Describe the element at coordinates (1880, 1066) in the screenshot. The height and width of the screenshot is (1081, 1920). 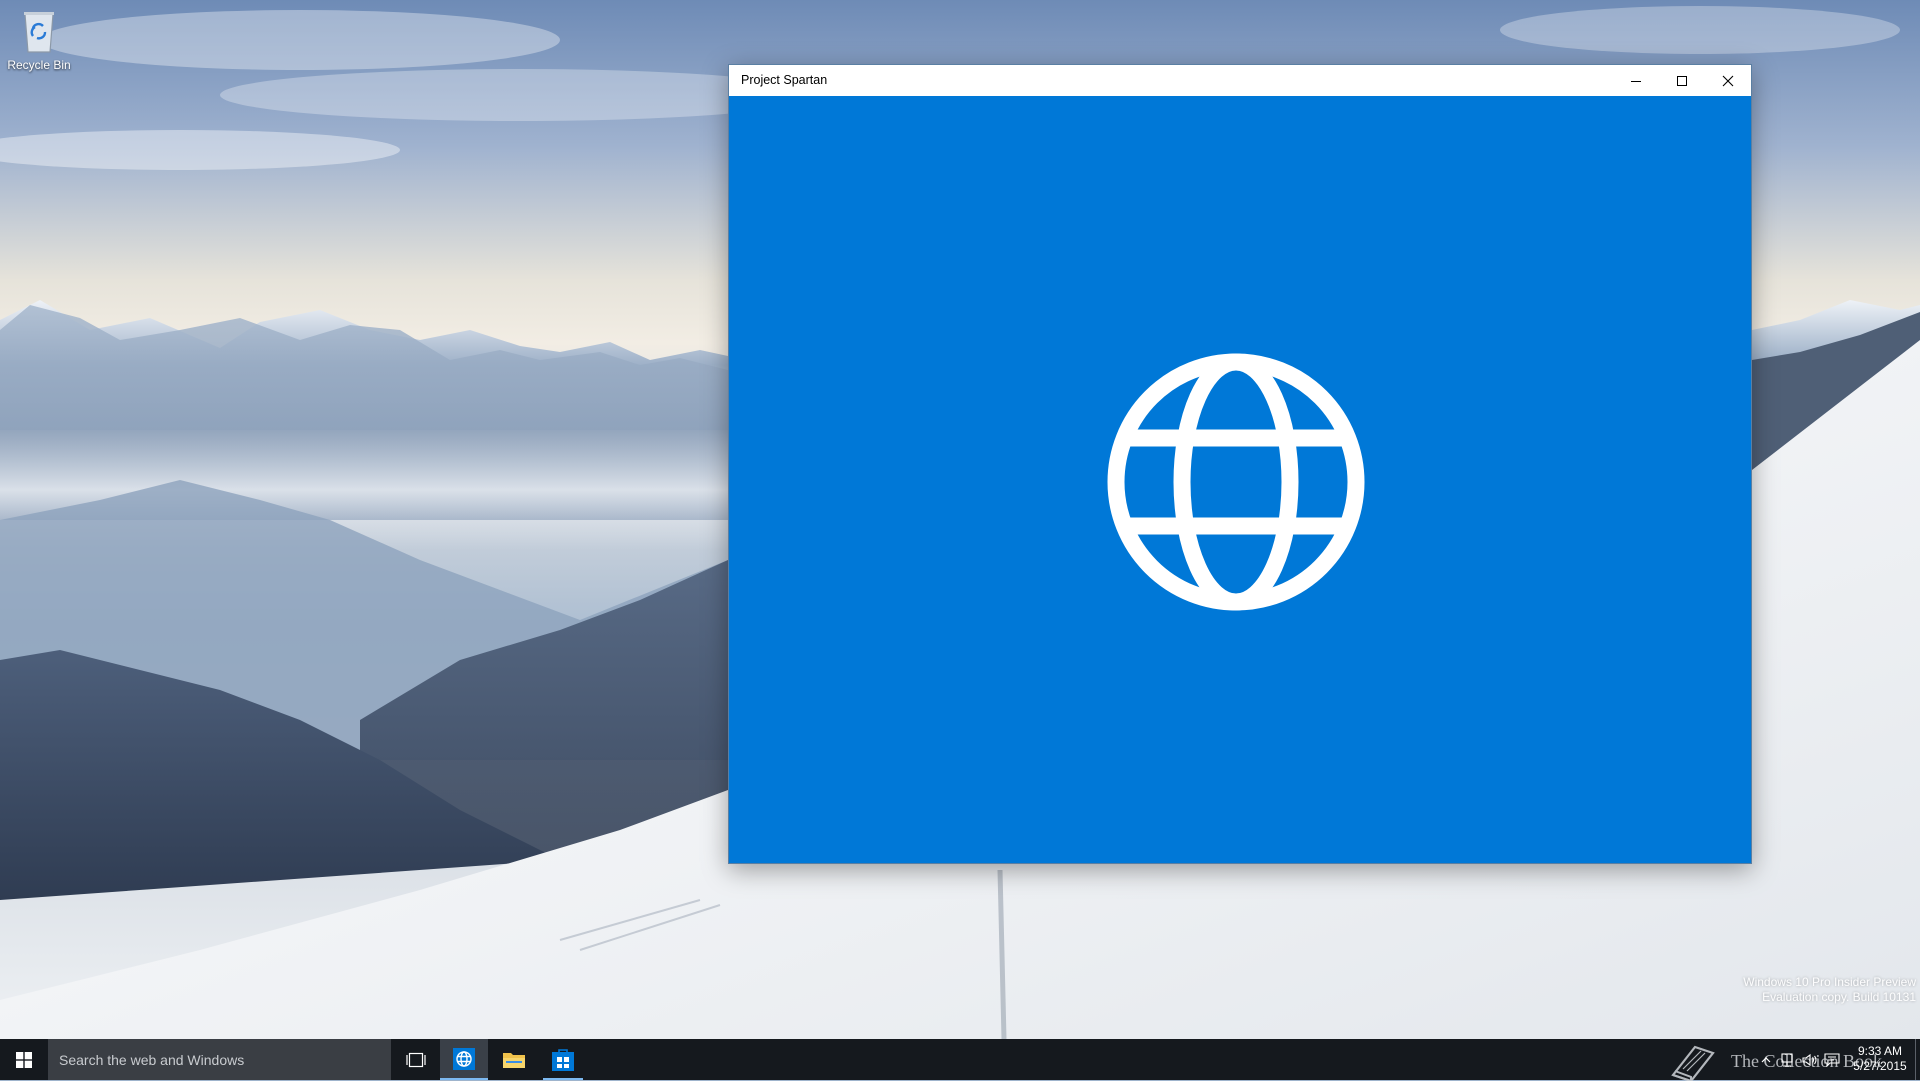
I see `clock-date: 5/27/2015` at that location.